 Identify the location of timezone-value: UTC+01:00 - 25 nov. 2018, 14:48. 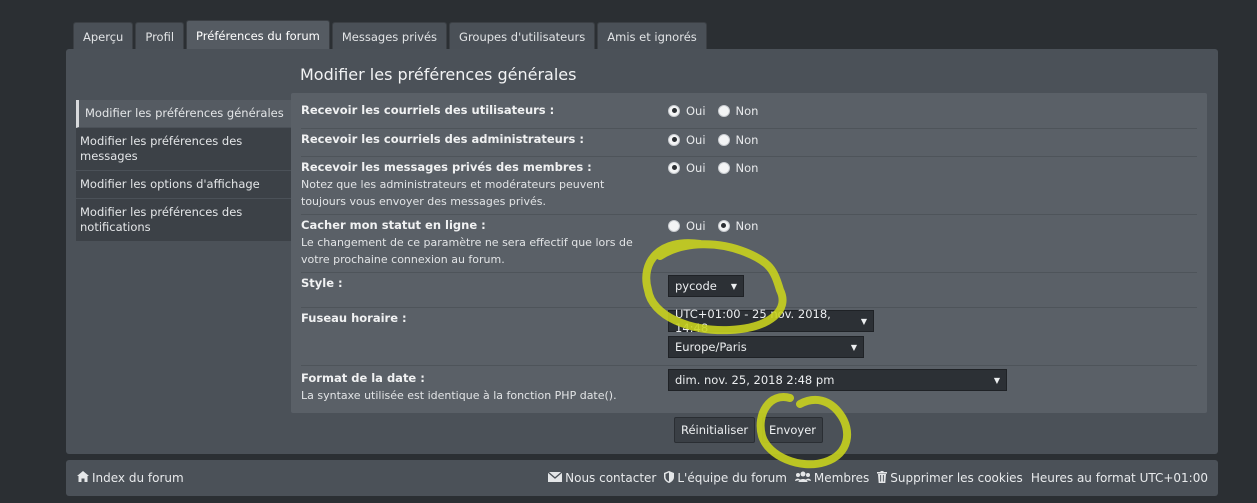
(753, 321).